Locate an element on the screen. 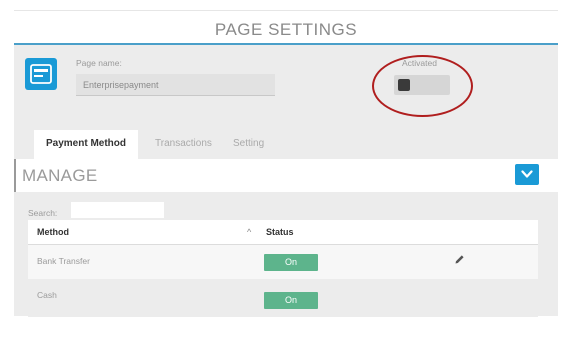 The image size is (572, 341). column-header-status: Status is located at coordinates (280, 232).